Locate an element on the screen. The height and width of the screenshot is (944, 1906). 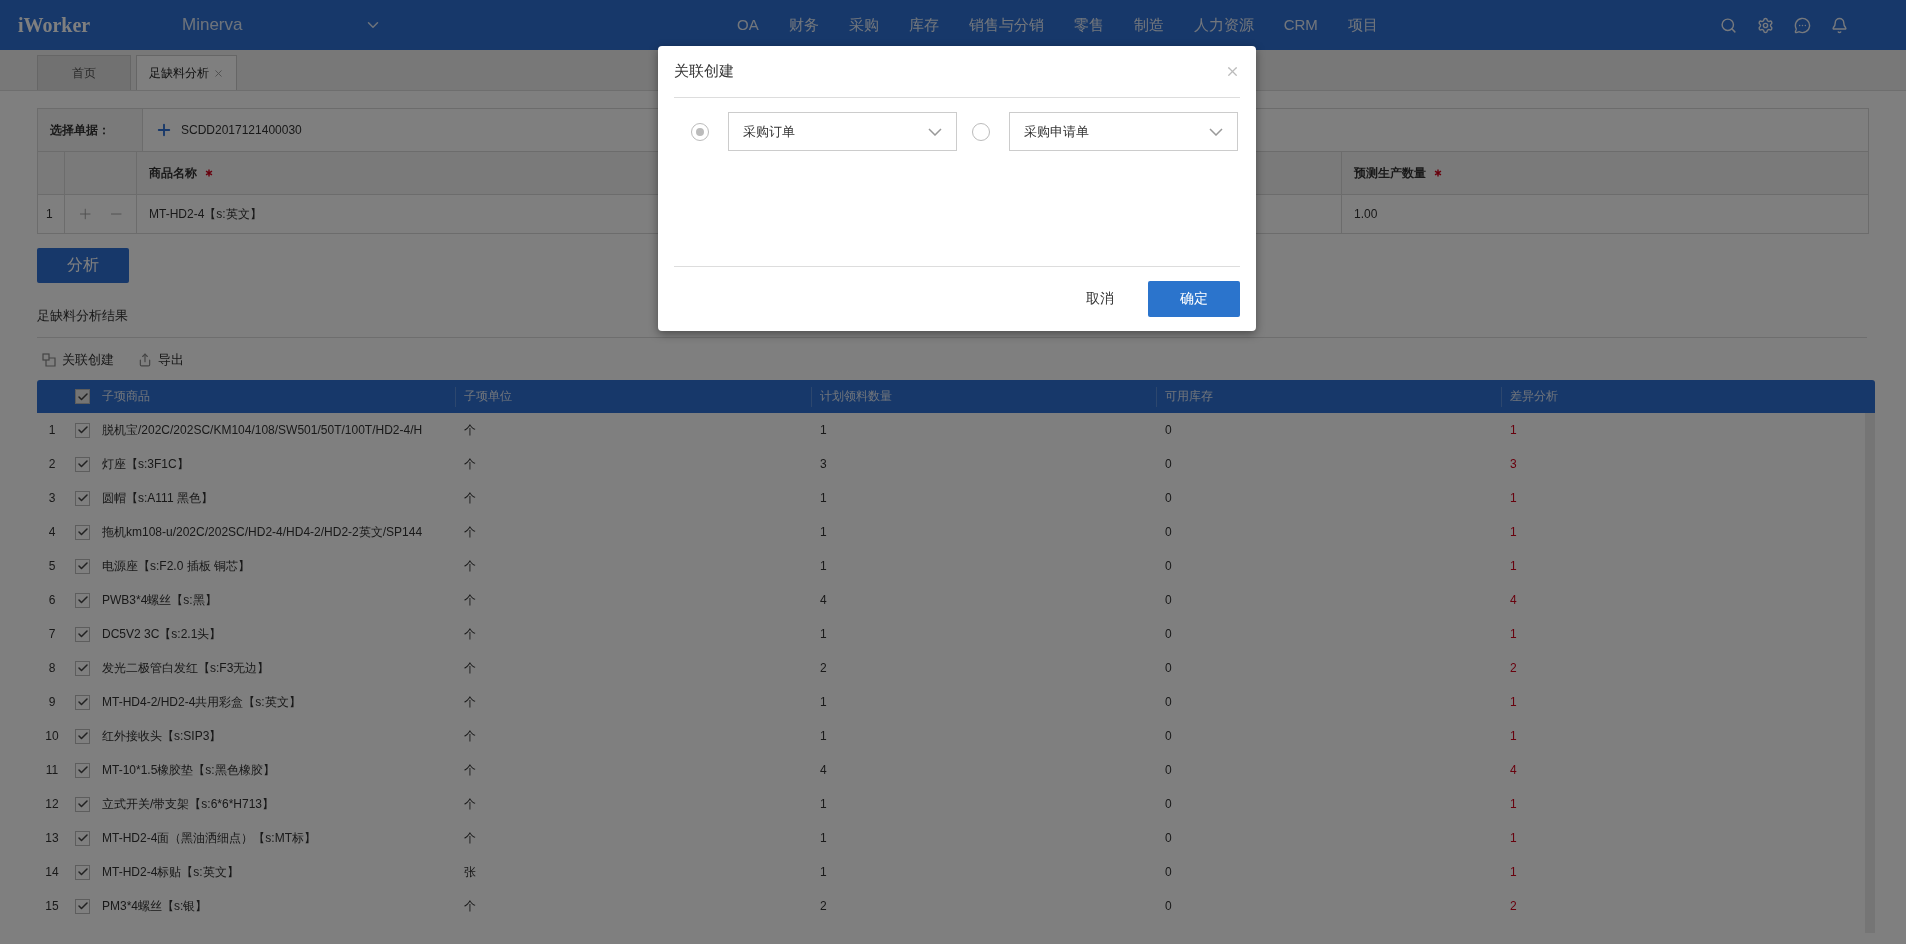
nav-item: 采购 is located at coordinates (863, 25).